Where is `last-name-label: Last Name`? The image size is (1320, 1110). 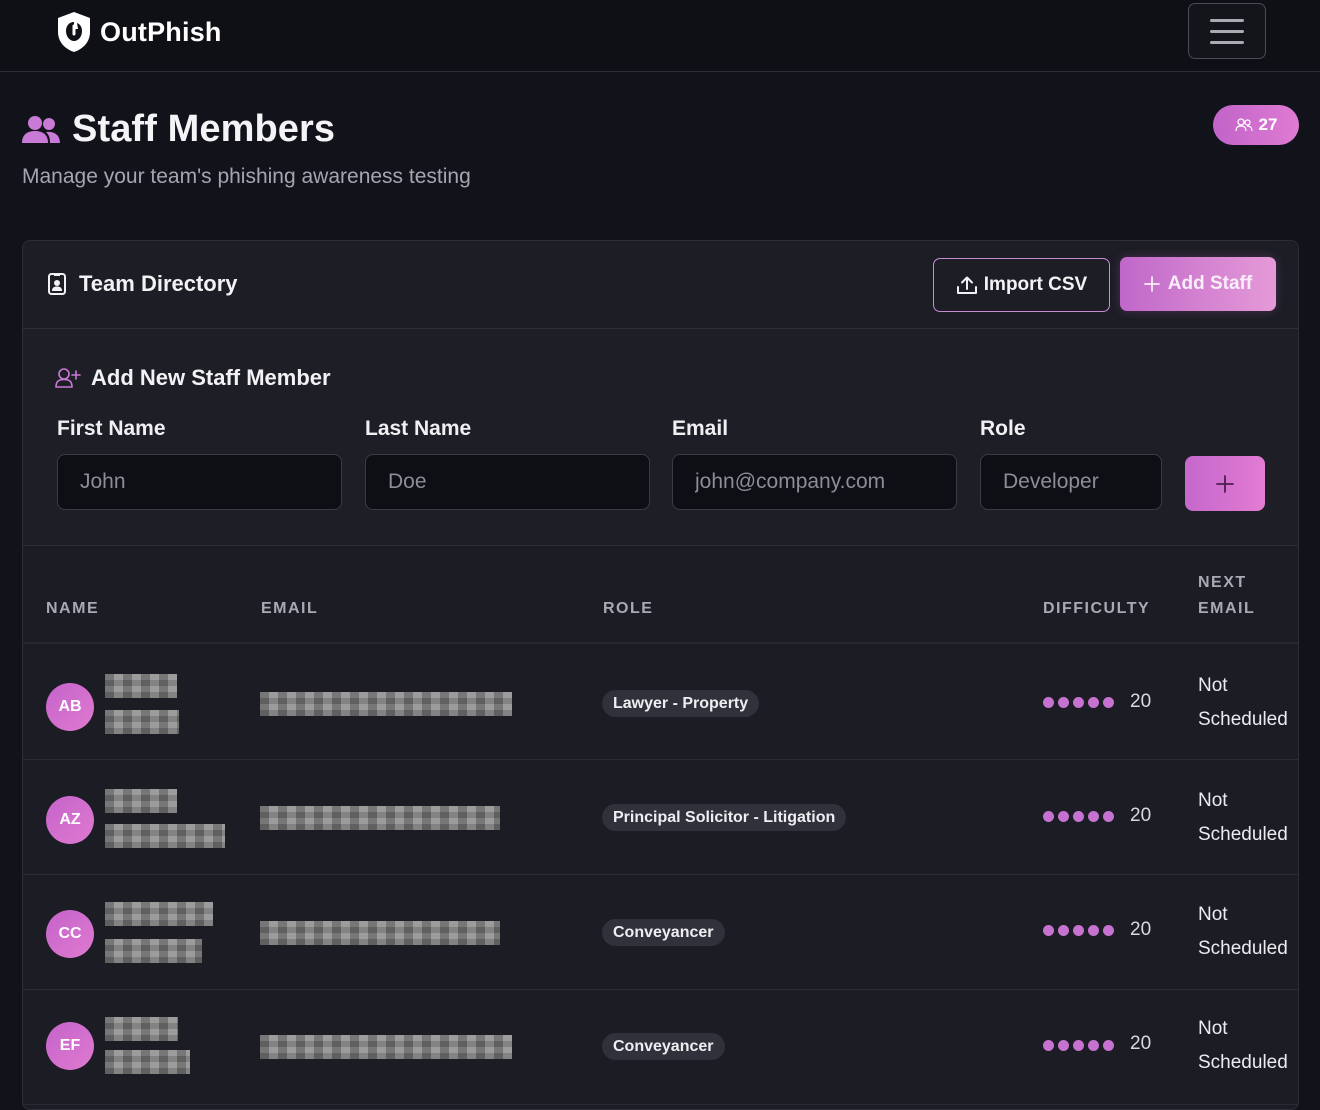
last-name-label: Last Name is located at coordinates (418, 428).